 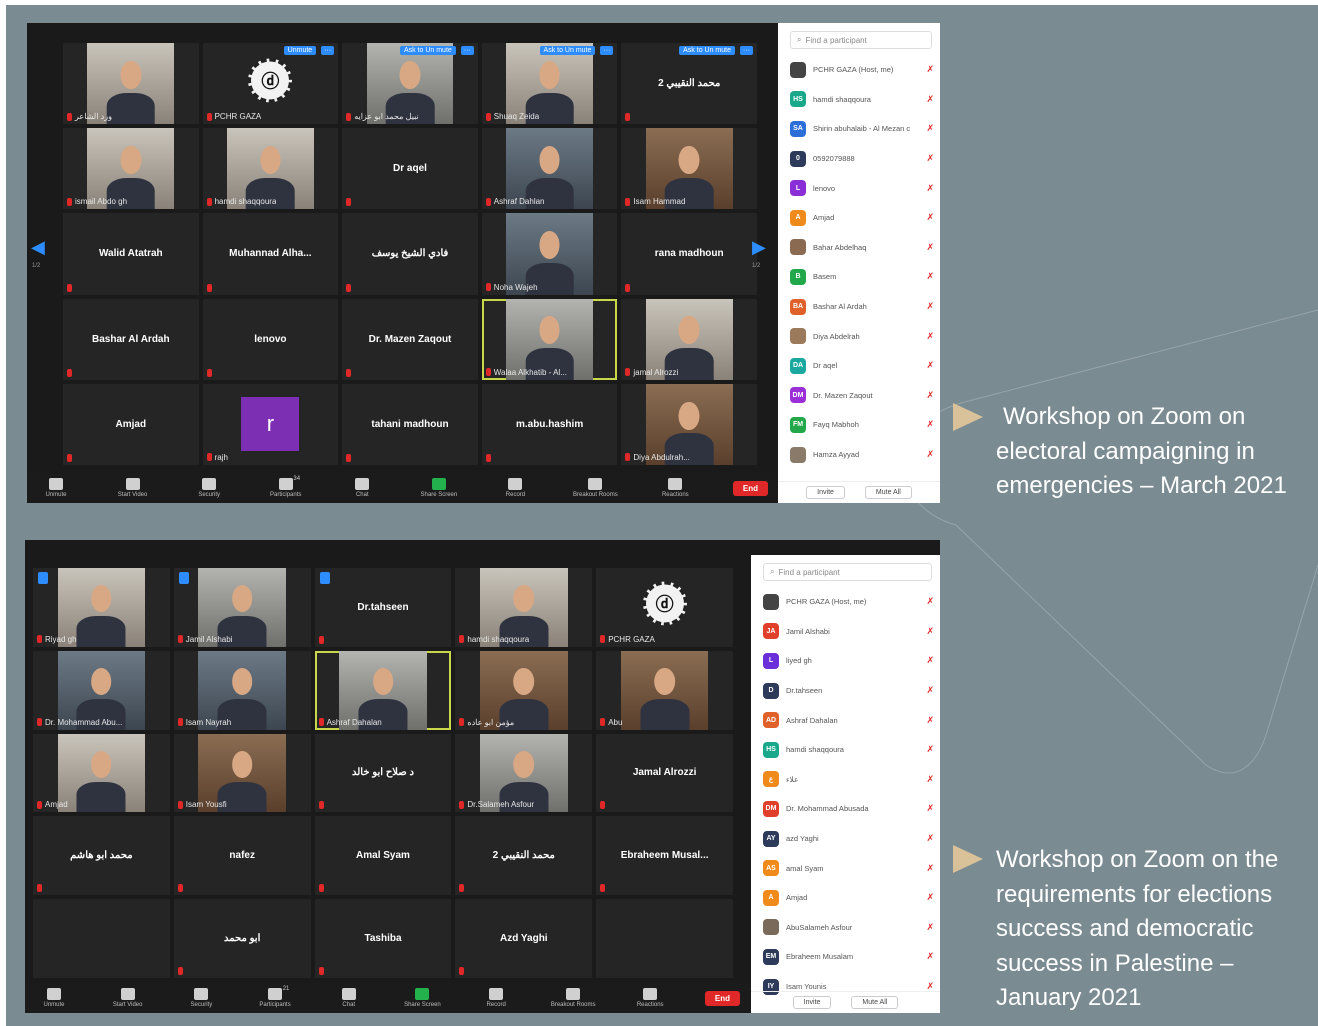 I want to click on participant-tile: Tashiba, so click(x=383, y=938).